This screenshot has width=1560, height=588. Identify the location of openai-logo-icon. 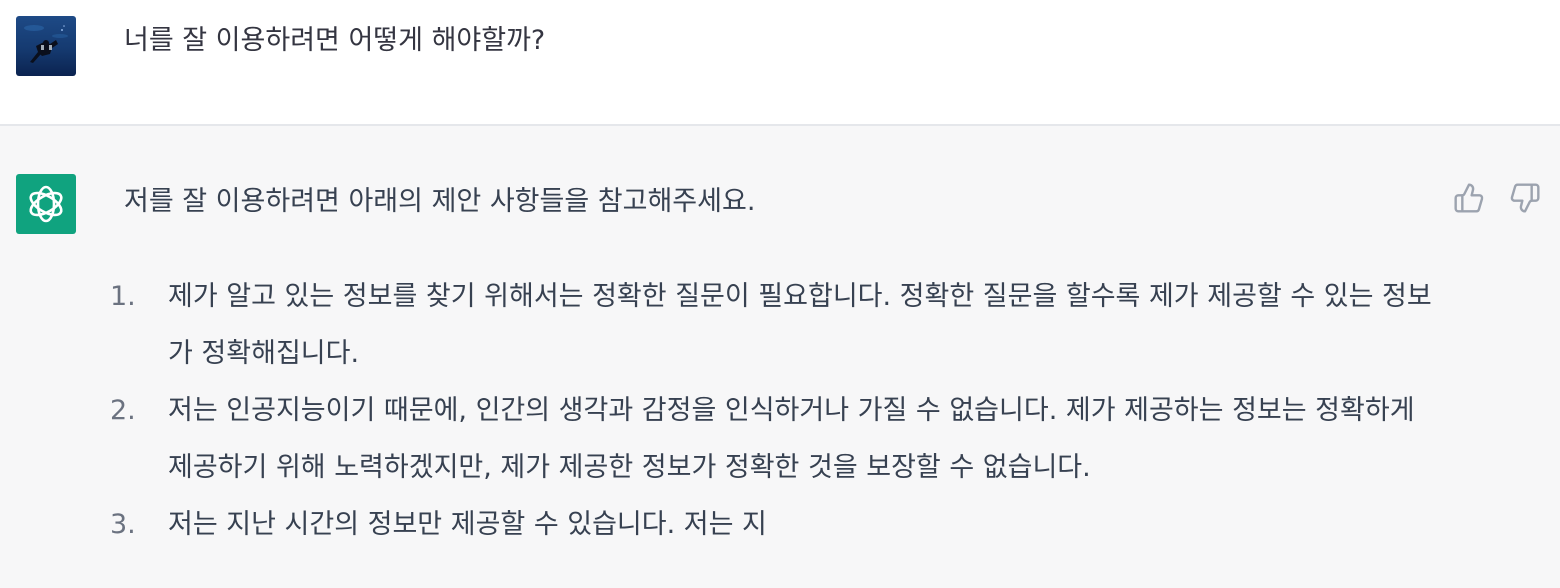
(46, 204).